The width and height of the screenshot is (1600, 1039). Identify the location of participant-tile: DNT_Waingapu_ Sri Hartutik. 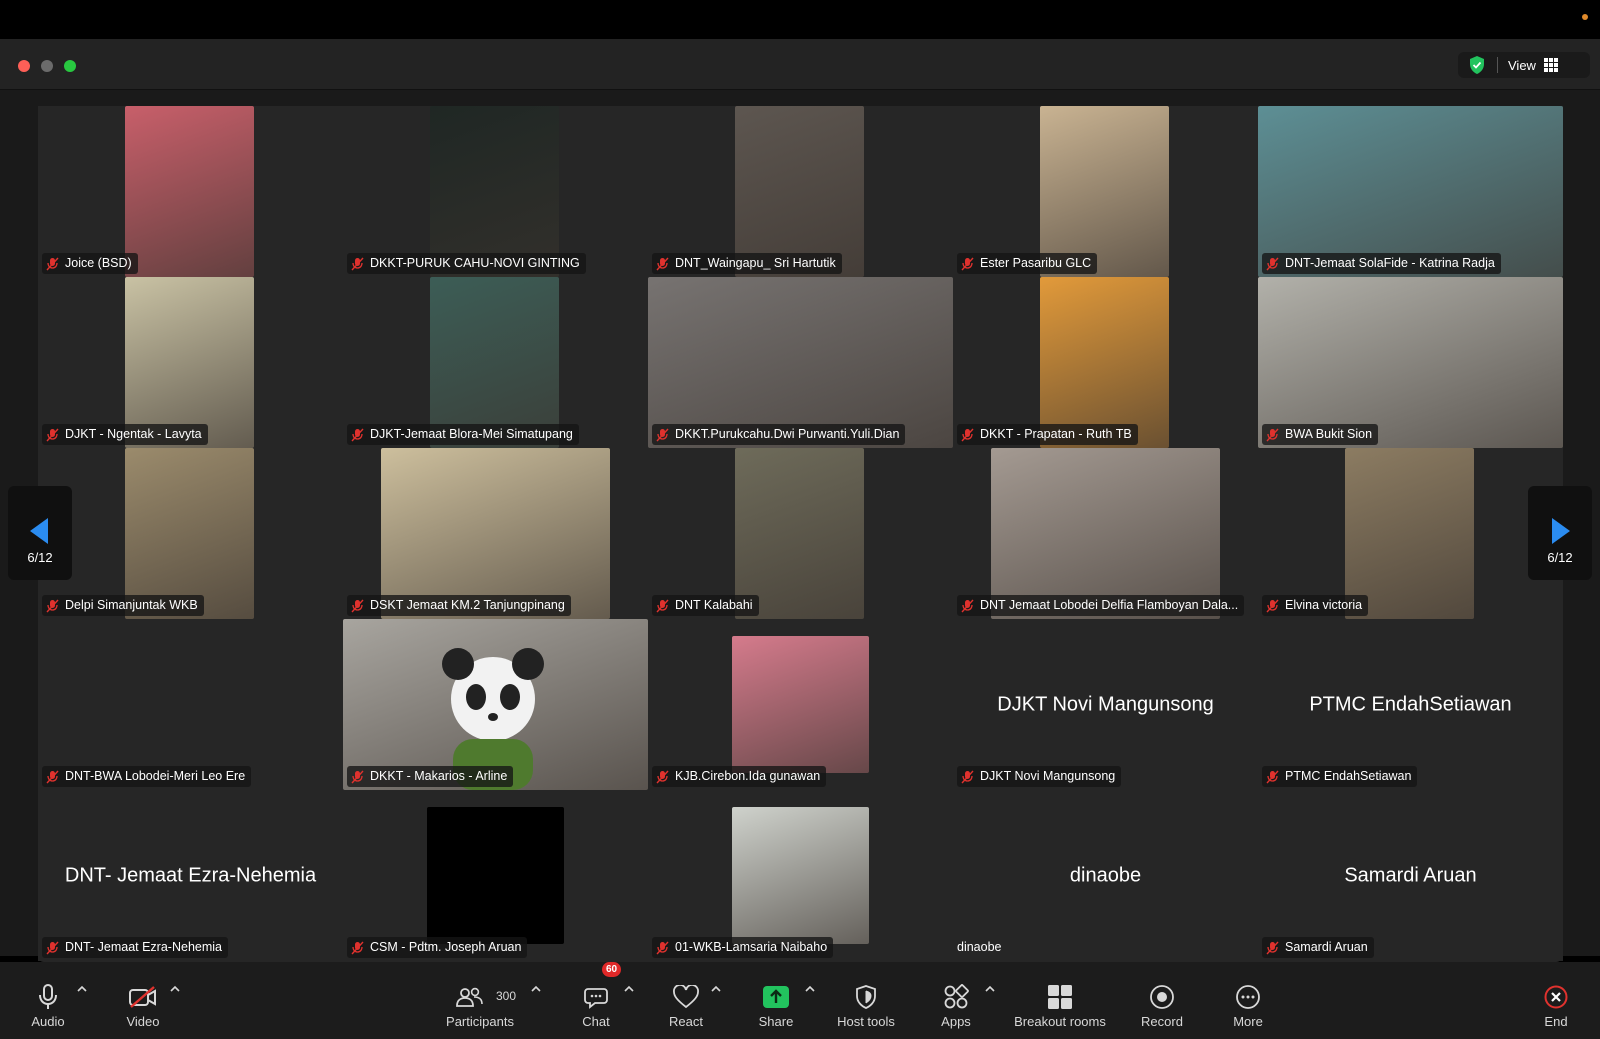
(800, 191).